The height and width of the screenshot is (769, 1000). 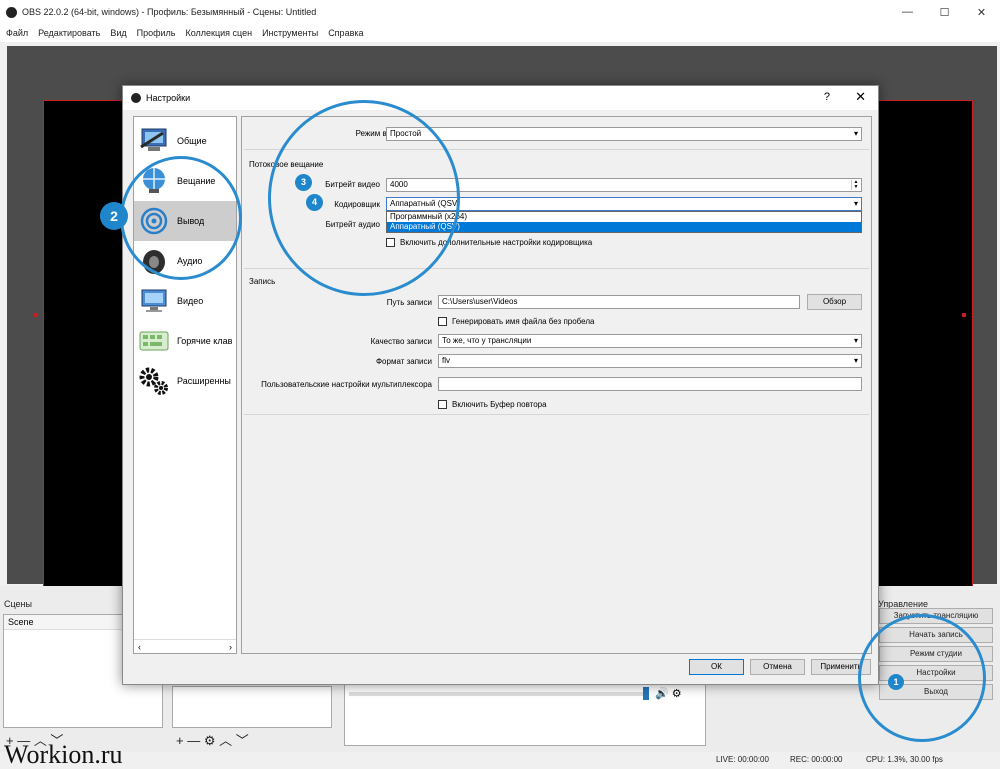 I want to click on minimize-icon: —, so click(x=907, y=12).